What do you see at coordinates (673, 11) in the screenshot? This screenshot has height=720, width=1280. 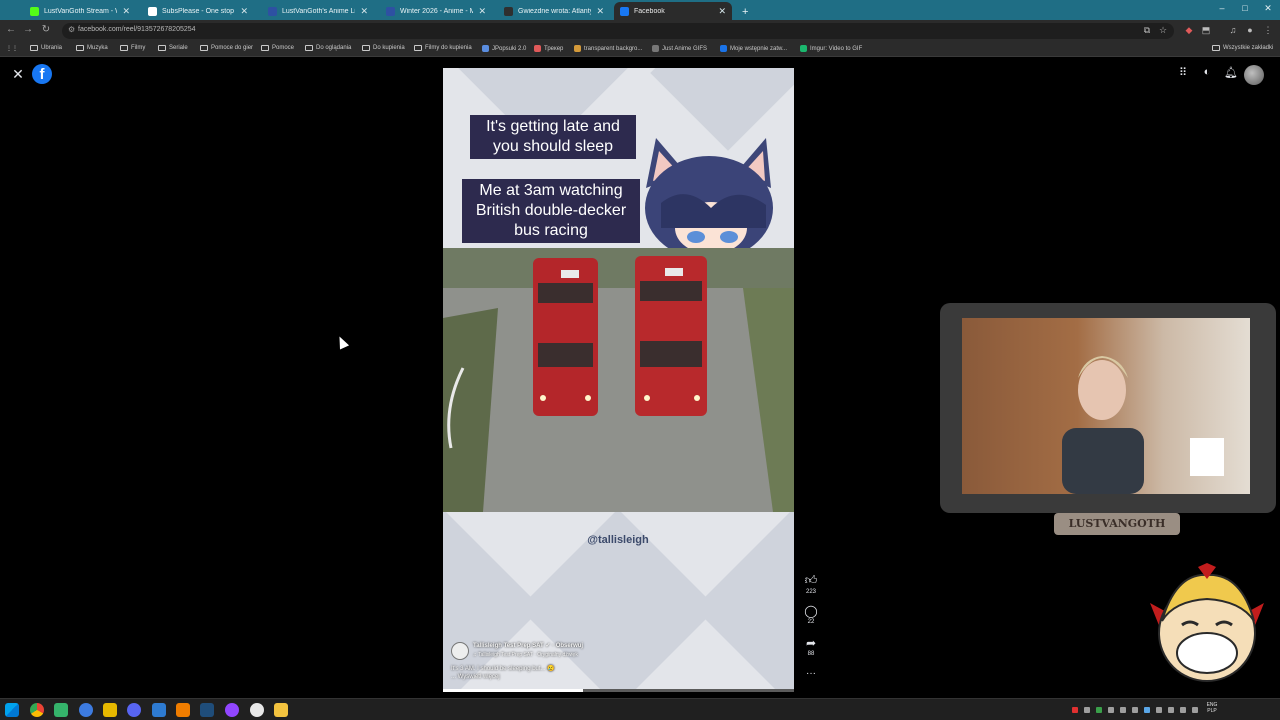 I see `browser-tab: Facebook ✕` at bounding box center [673, 11].